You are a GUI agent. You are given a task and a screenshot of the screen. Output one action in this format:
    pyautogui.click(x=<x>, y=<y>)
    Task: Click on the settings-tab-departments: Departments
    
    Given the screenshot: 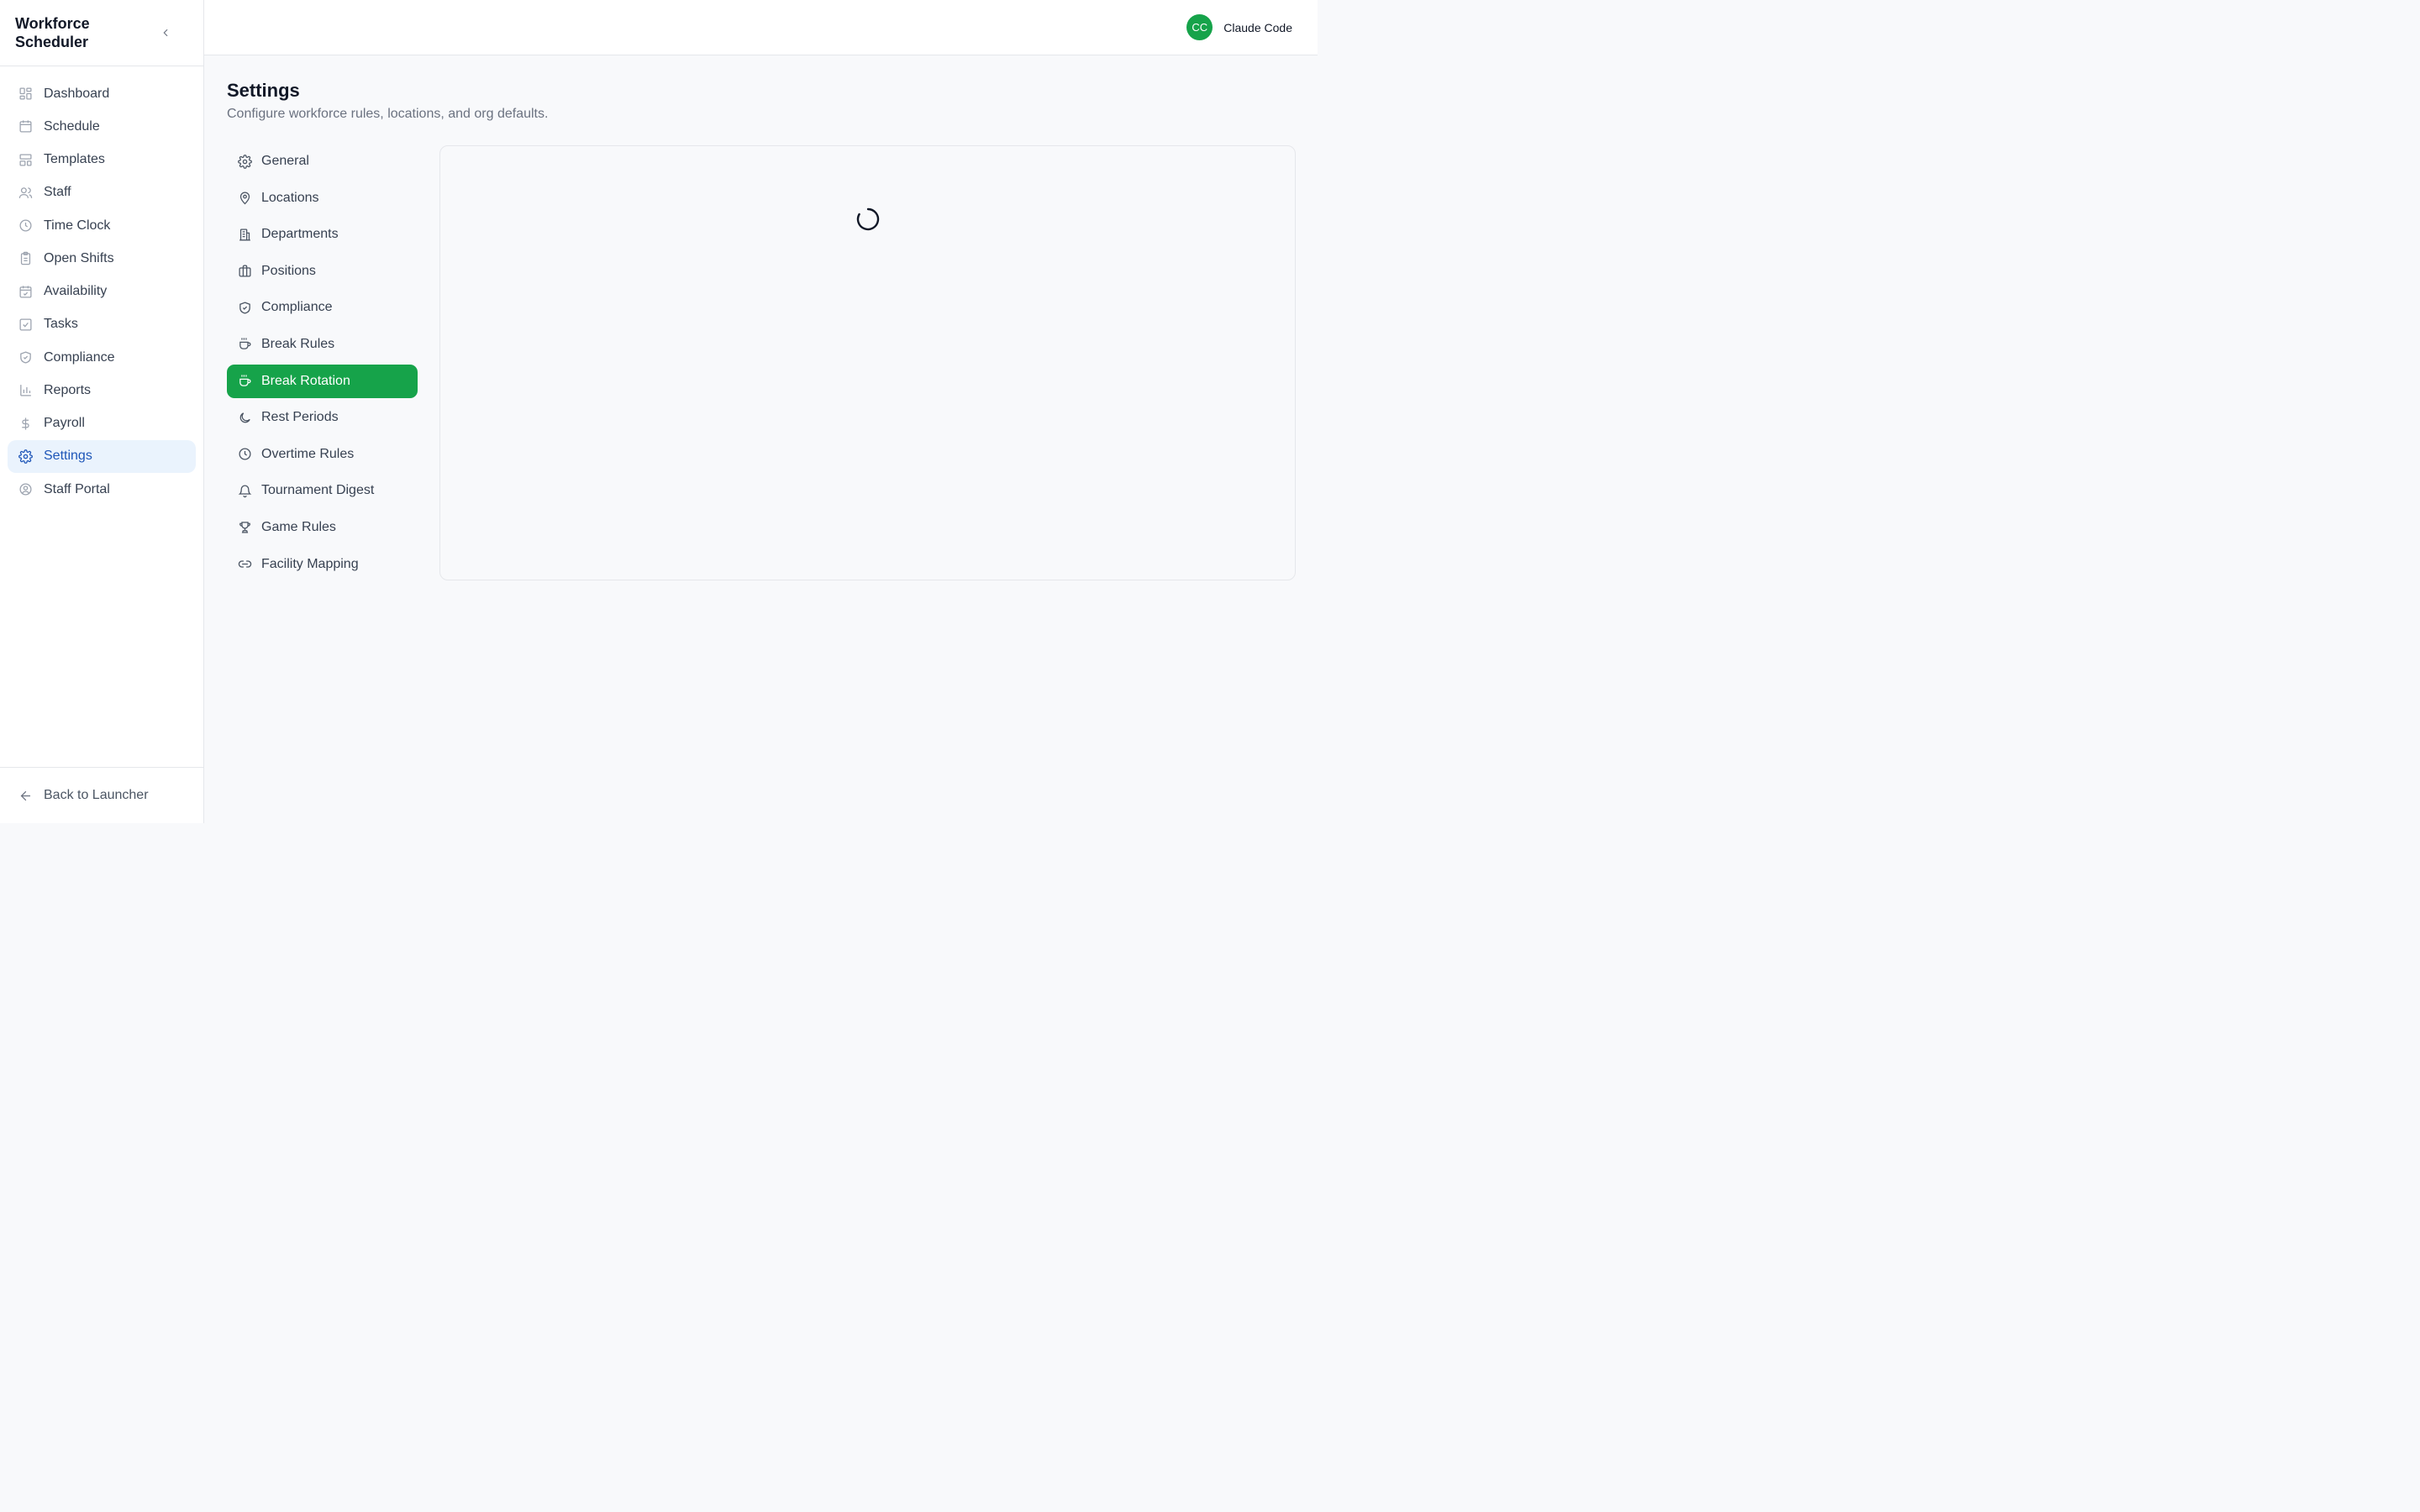 What is the action you would take?
    pyautogui.click(x=322, y=234)
    